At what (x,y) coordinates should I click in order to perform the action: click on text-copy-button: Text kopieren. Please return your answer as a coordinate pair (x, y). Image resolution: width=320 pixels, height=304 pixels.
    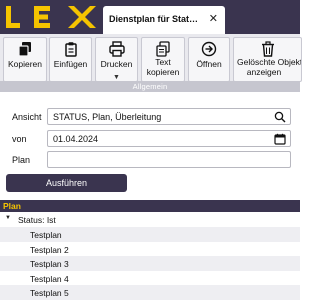
    Looking at the image, I should click on (163, 59).